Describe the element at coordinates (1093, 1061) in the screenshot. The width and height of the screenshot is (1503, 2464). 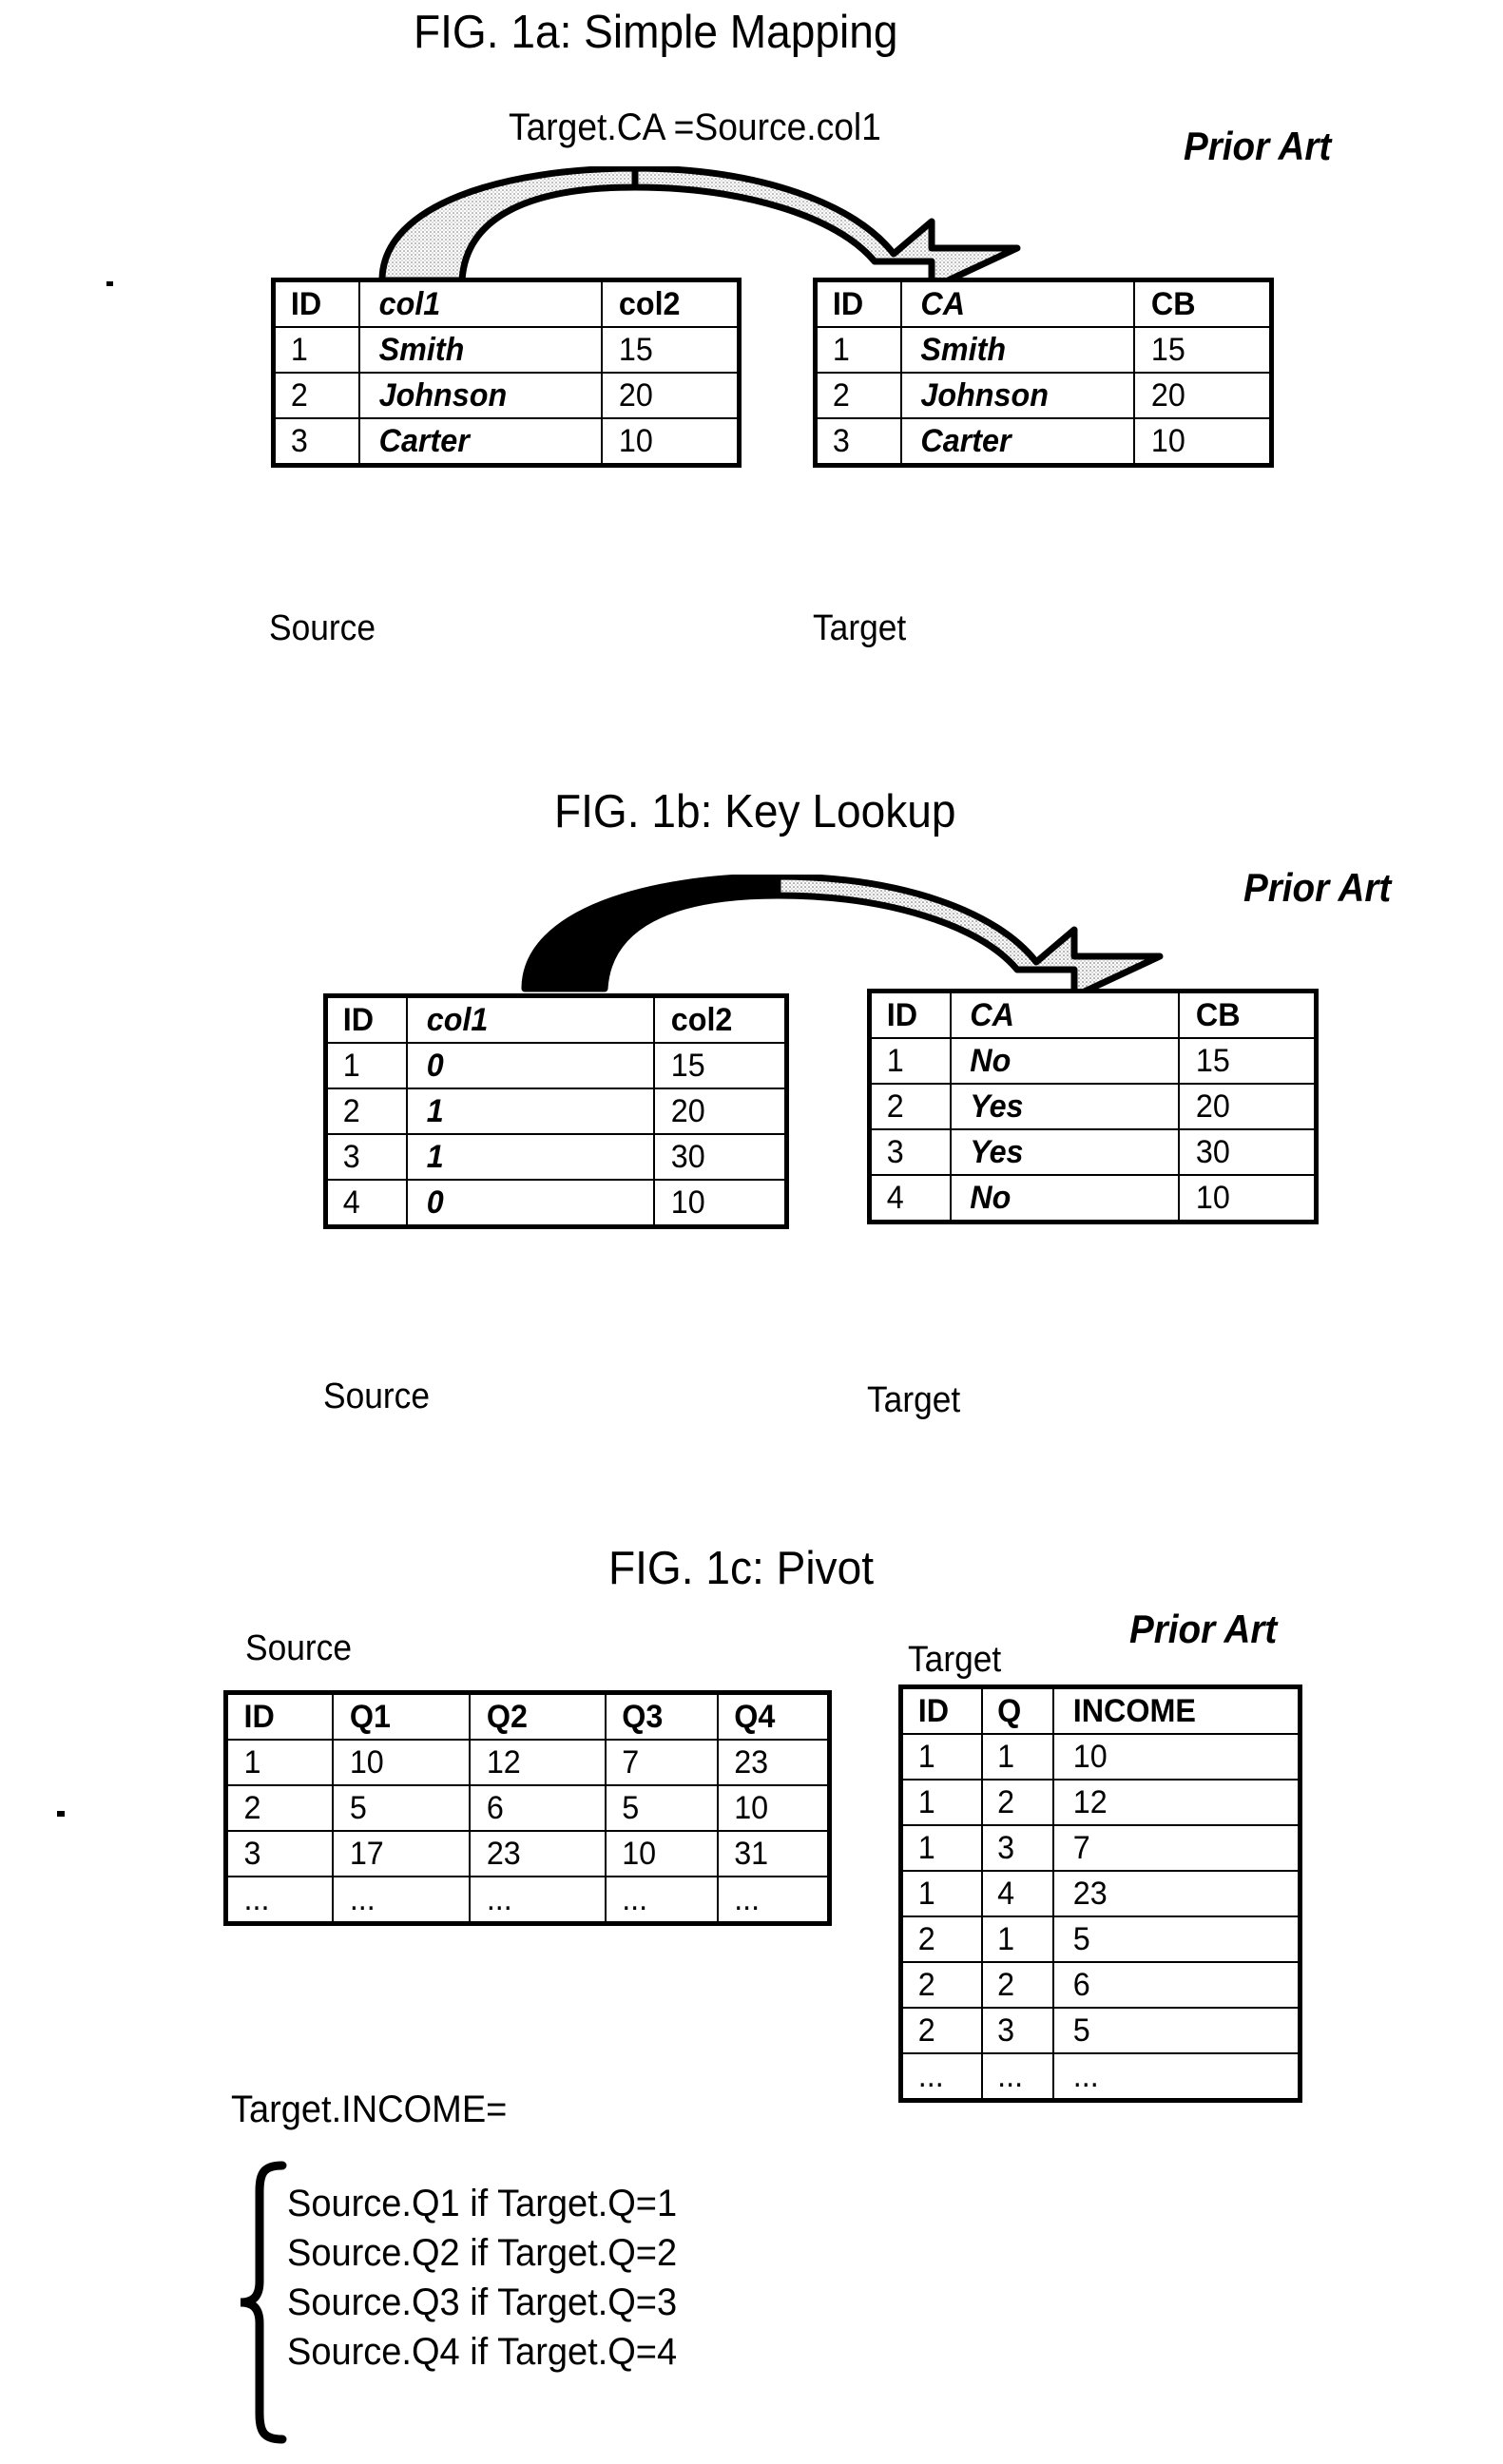
I see `table-row: 1 No 15` at that location.